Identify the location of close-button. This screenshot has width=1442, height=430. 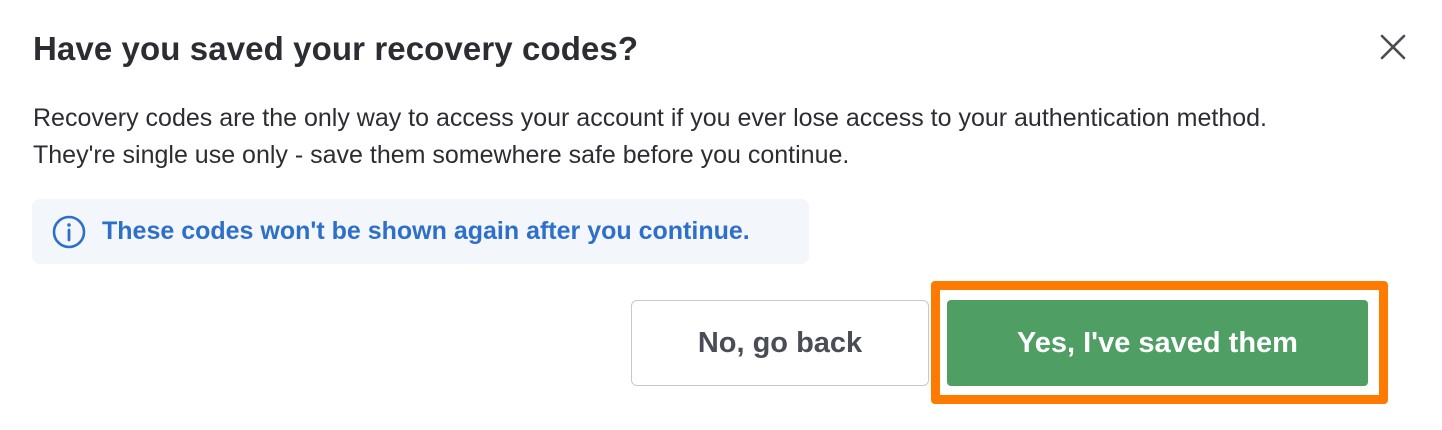
(1393, 47).